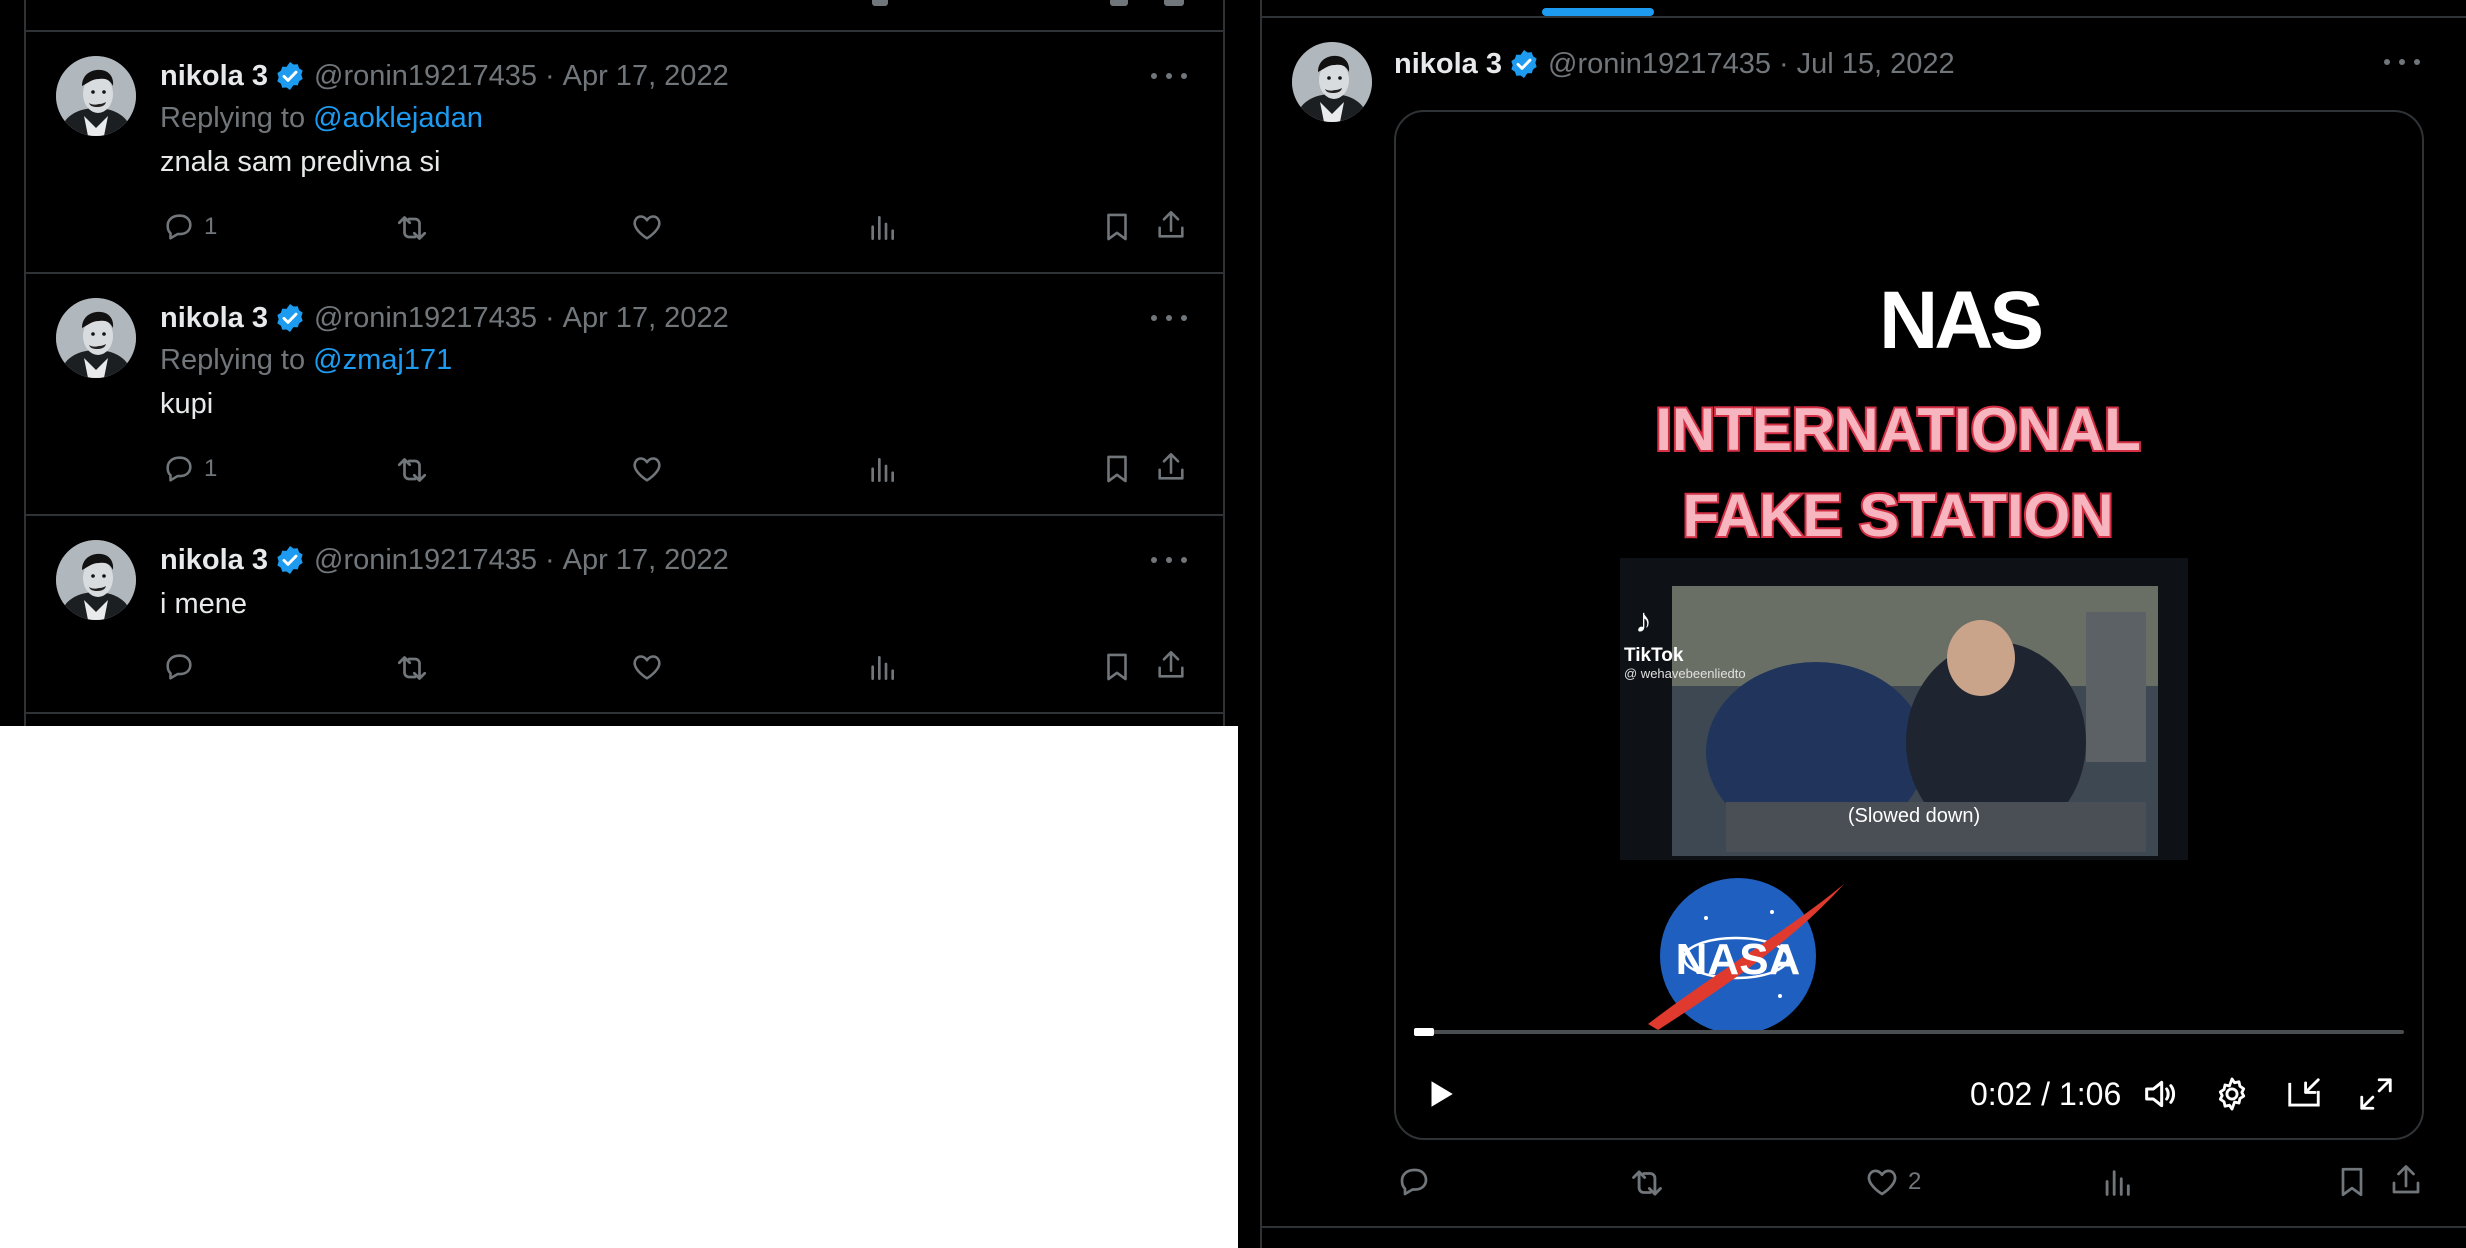  Describe the element at coordinates (2304, 1094) in the screenshot. I see `pip-icon` at that location.